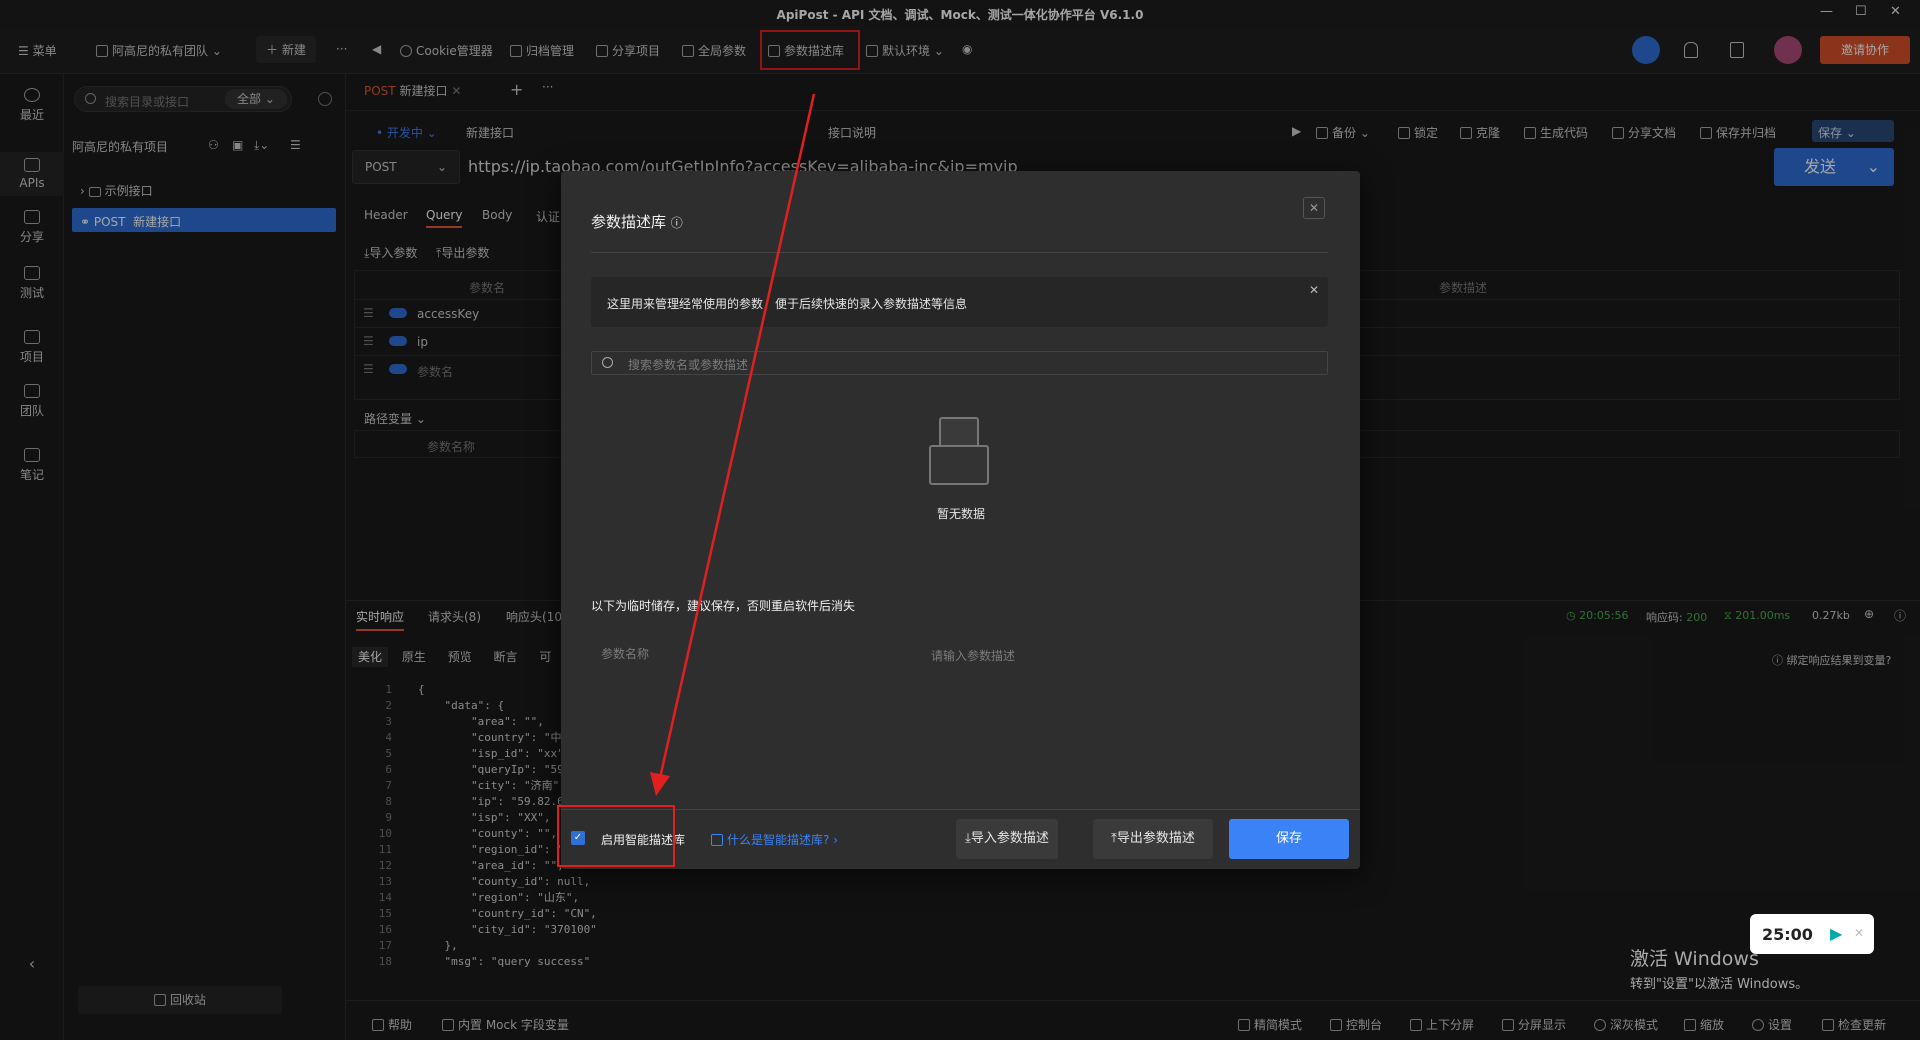 The width and height of the screenshot is (1920, 1040). I want to click on timer-close-icon: ✕, so click(1859, 933).